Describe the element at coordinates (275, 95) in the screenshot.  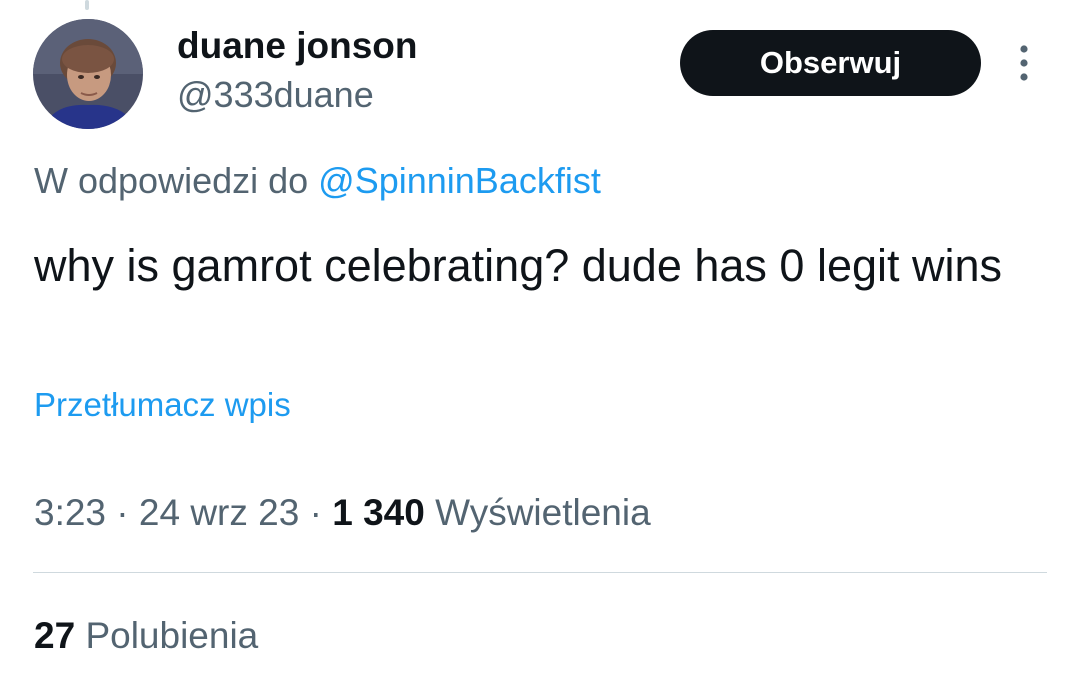
I see `author-handle: @333duane` at that location.